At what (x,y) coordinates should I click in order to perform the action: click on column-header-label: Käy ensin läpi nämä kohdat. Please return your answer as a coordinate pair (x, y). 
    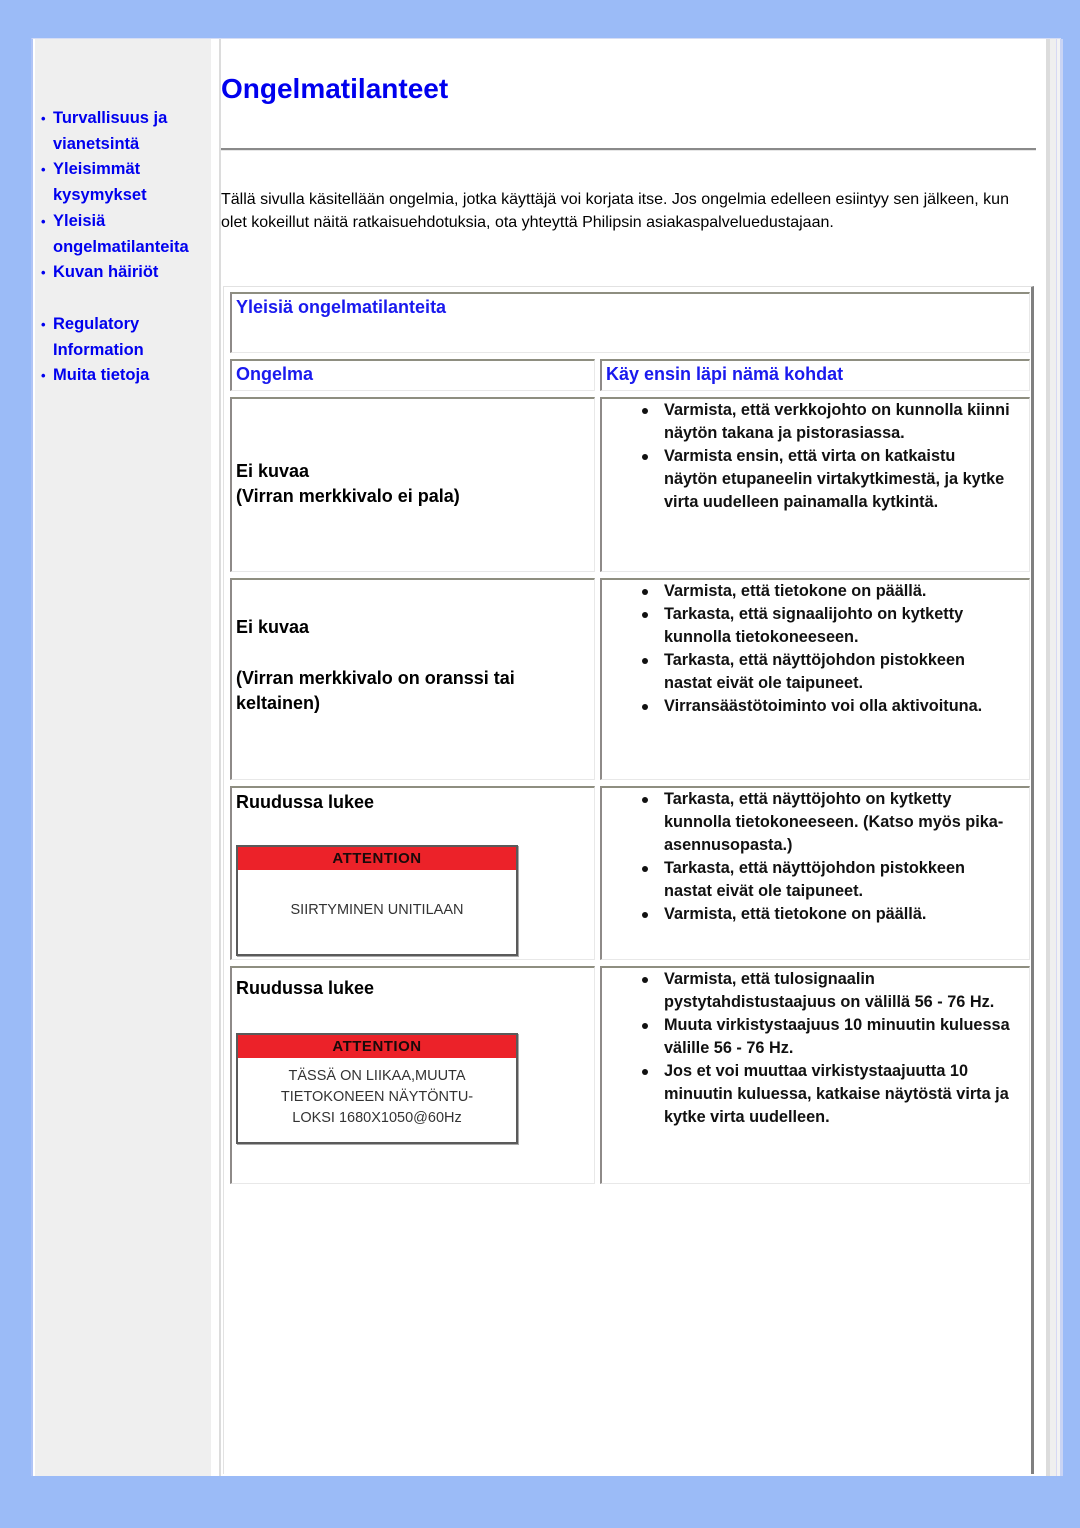
    Looking at the image, I should click on (725, 374).